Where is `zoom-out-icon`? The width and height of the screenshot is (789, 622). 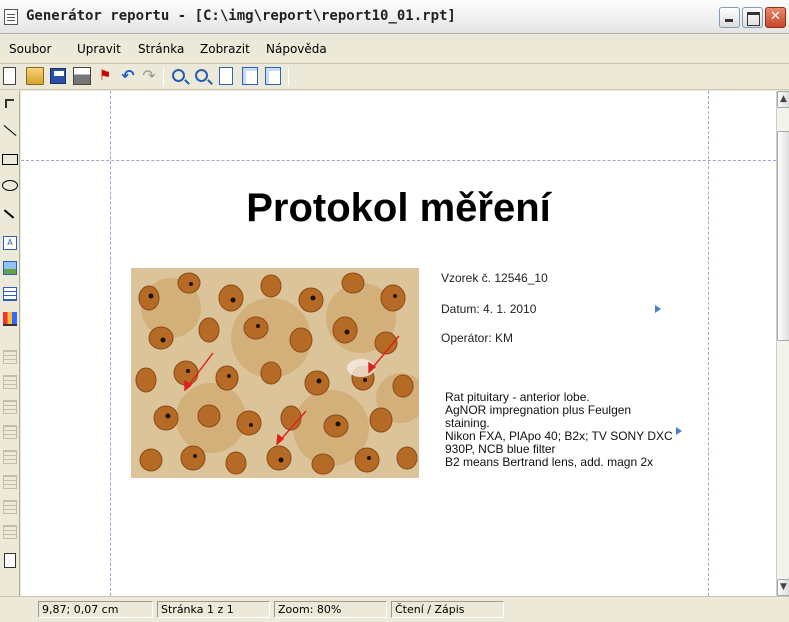
zoom-out-icon is located at coordinates (201, 75).